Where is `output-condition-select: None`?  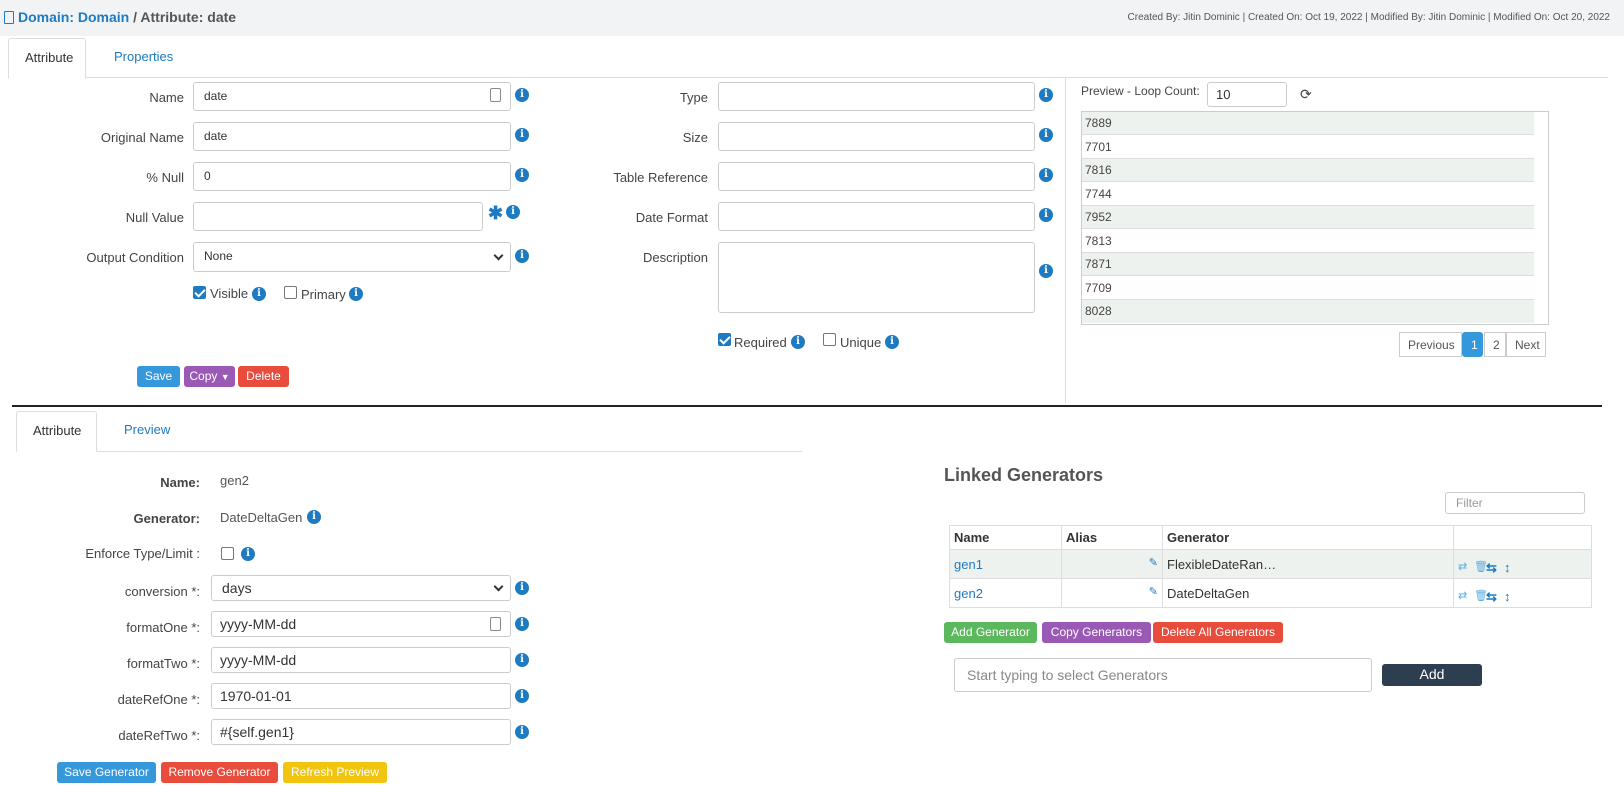 output-condition-select: None is located at coordinates (352, 257).